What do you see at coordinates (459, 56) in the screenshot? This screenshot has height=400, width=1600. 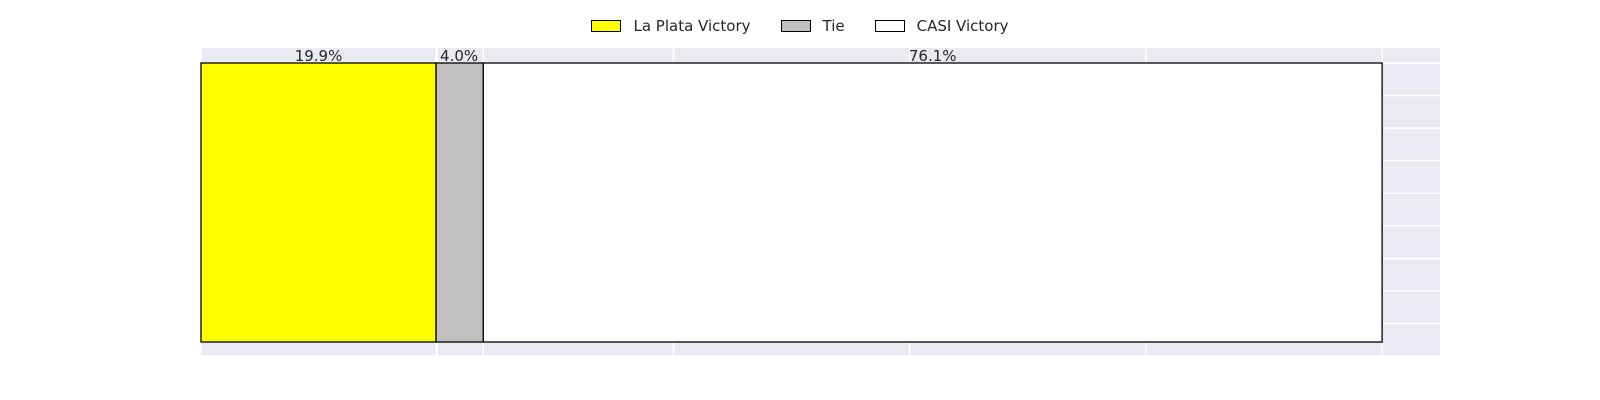 I see `bar-label-tie: 4.0%` at bounding box center [459, 56].